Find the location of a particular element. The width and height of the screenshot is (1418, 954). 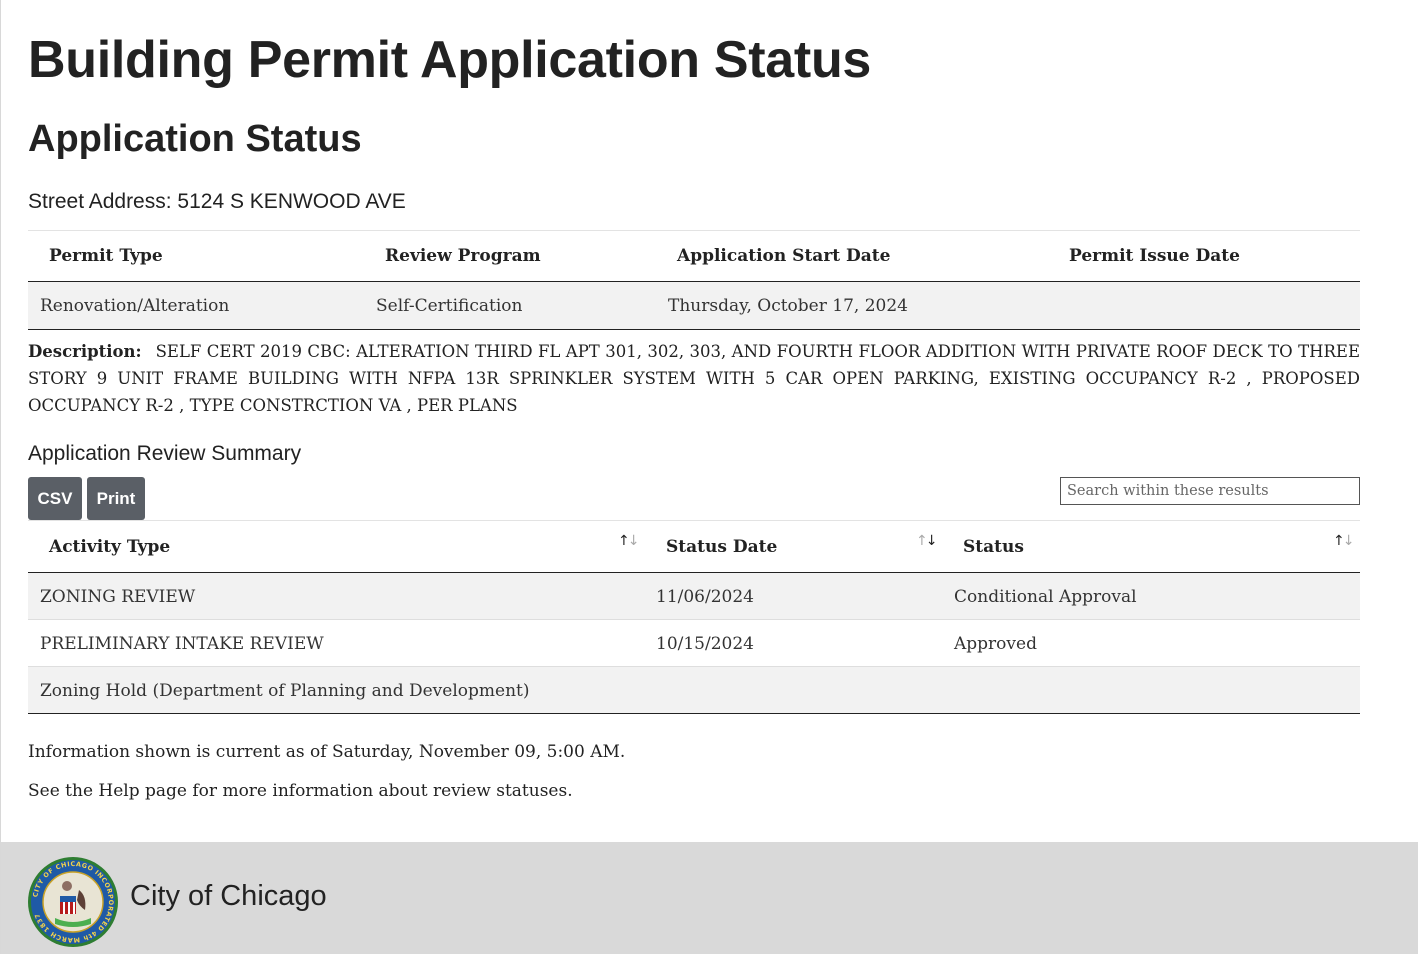

search-input is located at coordinates (1210, 491).